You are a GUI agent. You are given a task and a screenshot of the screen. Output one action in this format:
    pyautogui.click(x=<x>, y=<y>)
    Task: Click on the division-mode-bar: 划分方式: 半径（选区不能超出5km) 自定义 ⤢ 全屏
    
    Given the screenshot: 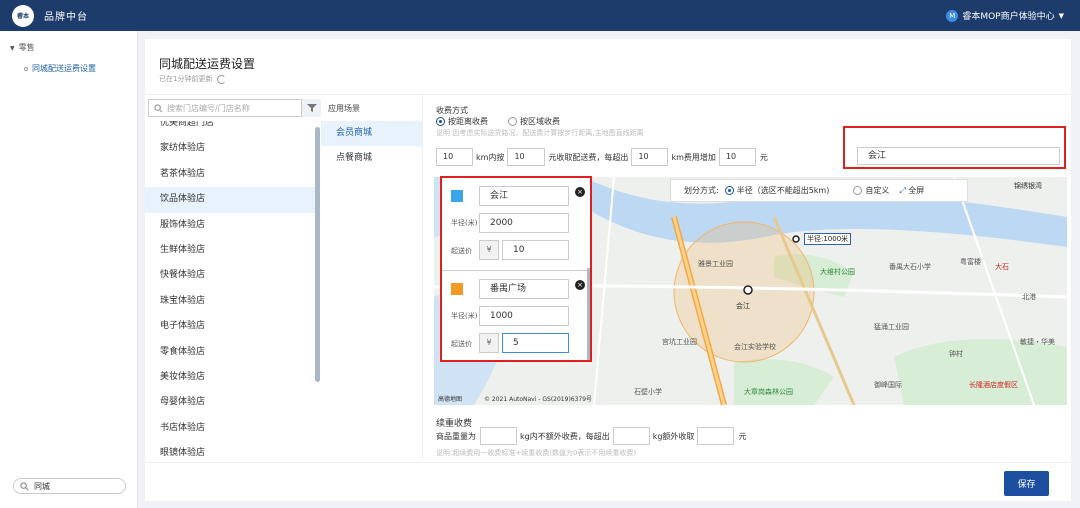 What is the action you would take?
    pyautogui.click(x=819, y=190)
    